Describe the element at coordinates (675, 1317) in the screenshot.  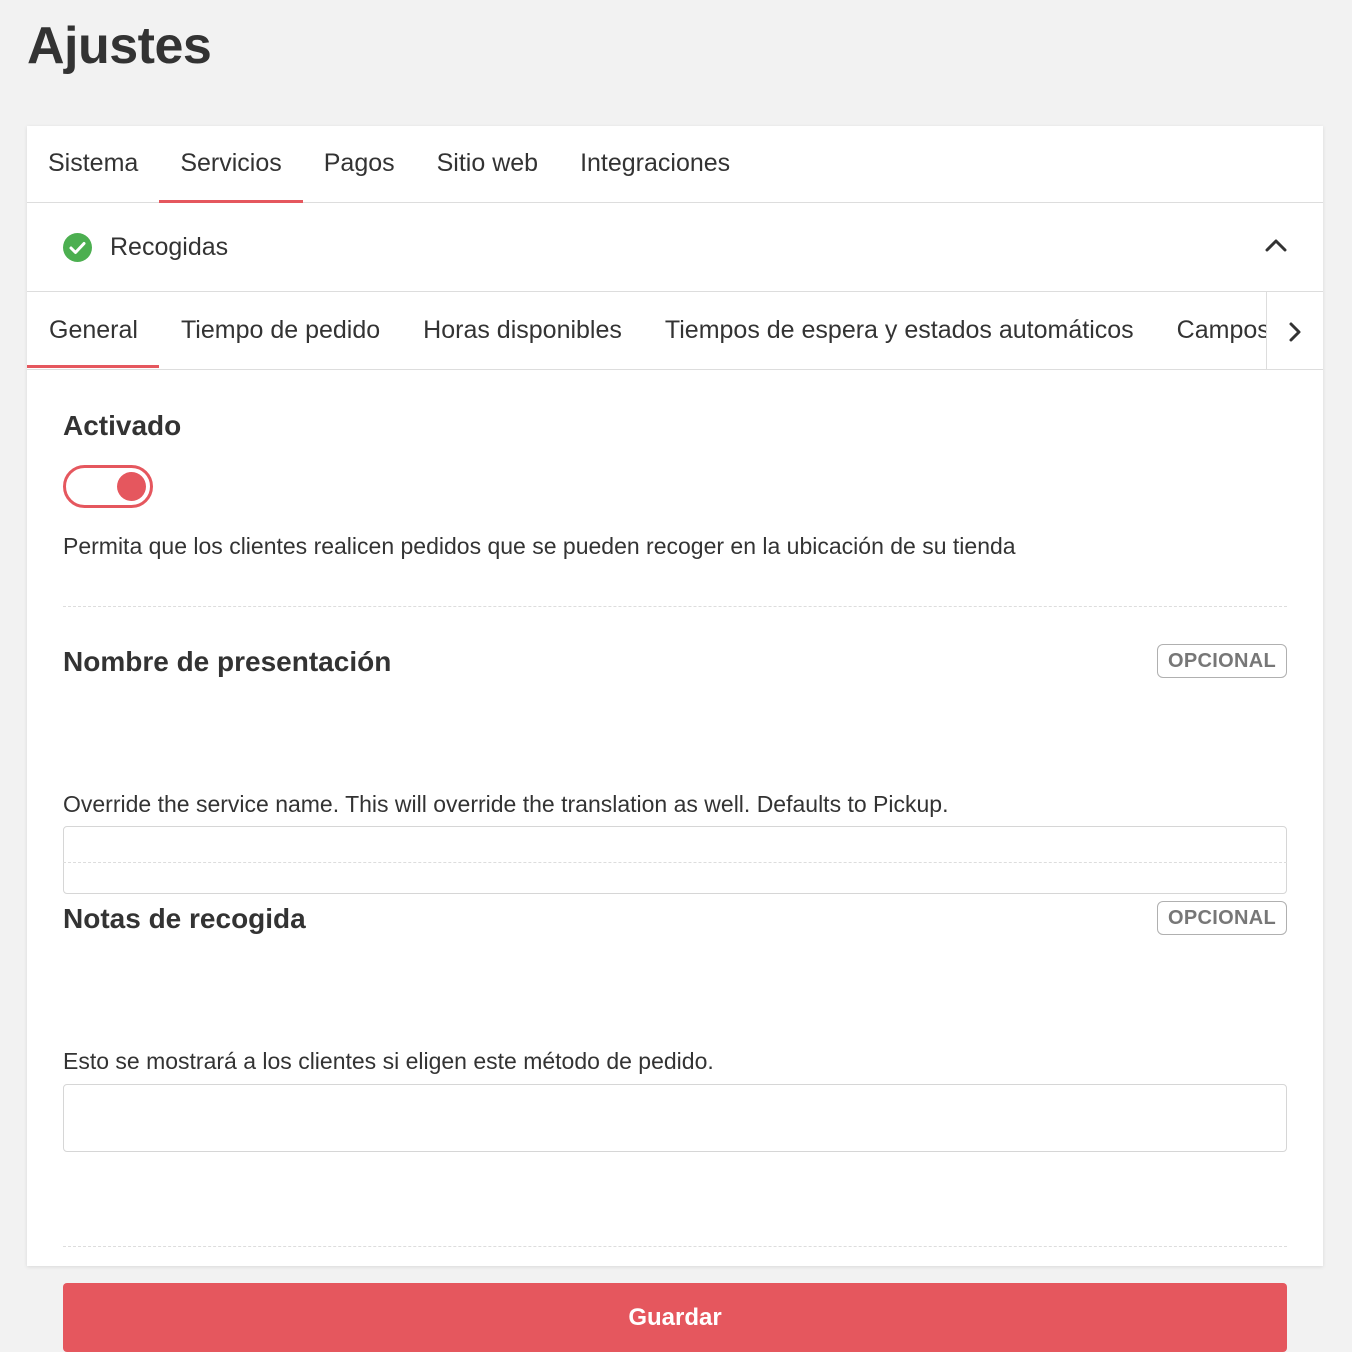
I see `save-button: Guardar` at that location.